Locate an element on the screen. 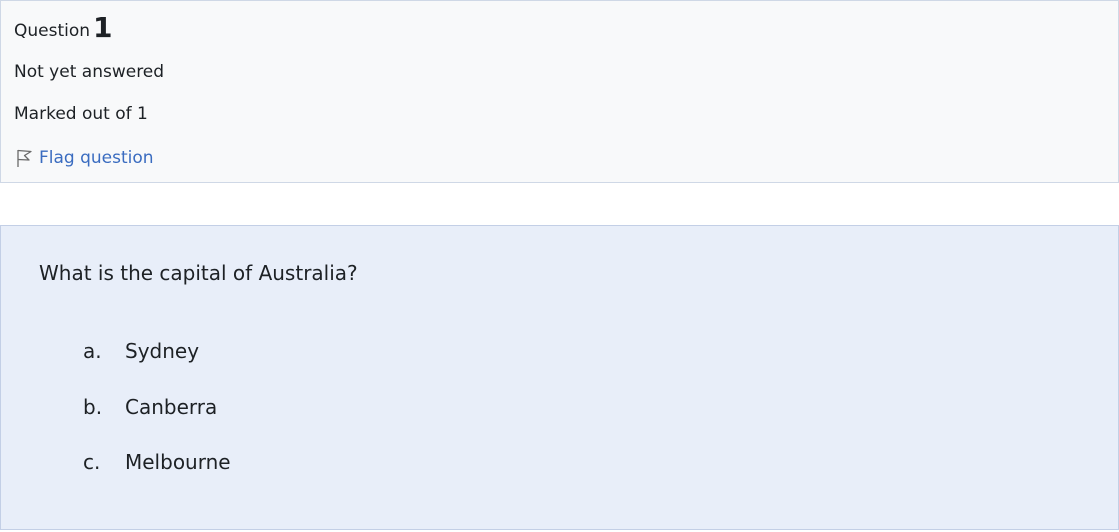 This screenshot has height=532, width=1119. answer-label: Melbourne is located at coordinates (178, 462).